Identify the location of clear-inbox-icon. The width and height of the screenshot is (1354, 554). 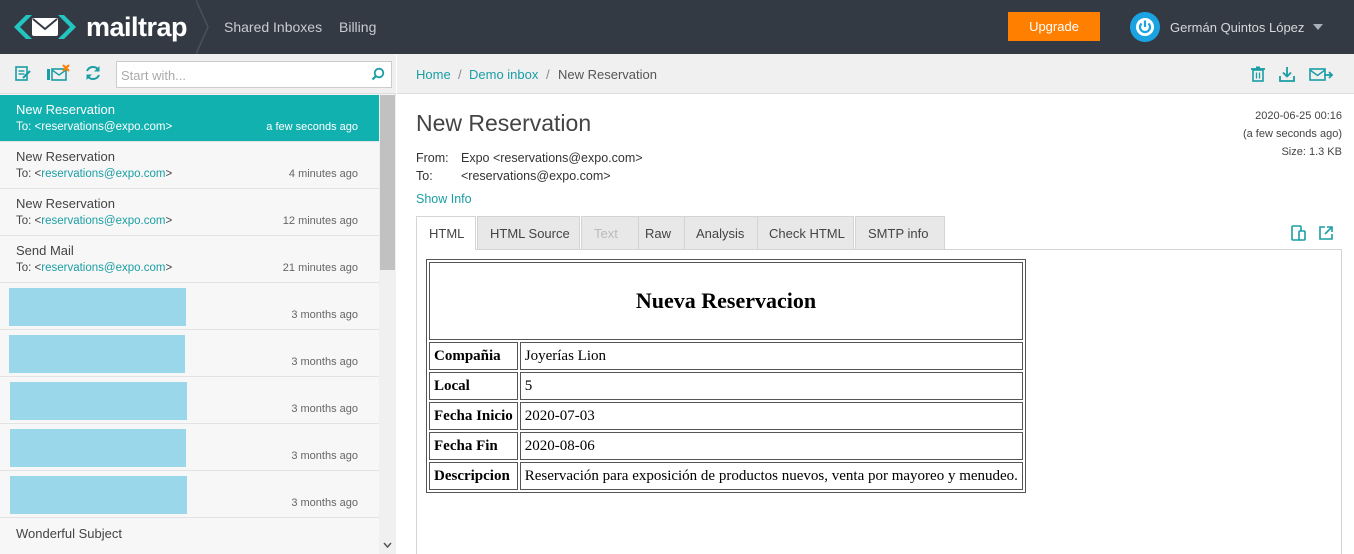
(58, 73).